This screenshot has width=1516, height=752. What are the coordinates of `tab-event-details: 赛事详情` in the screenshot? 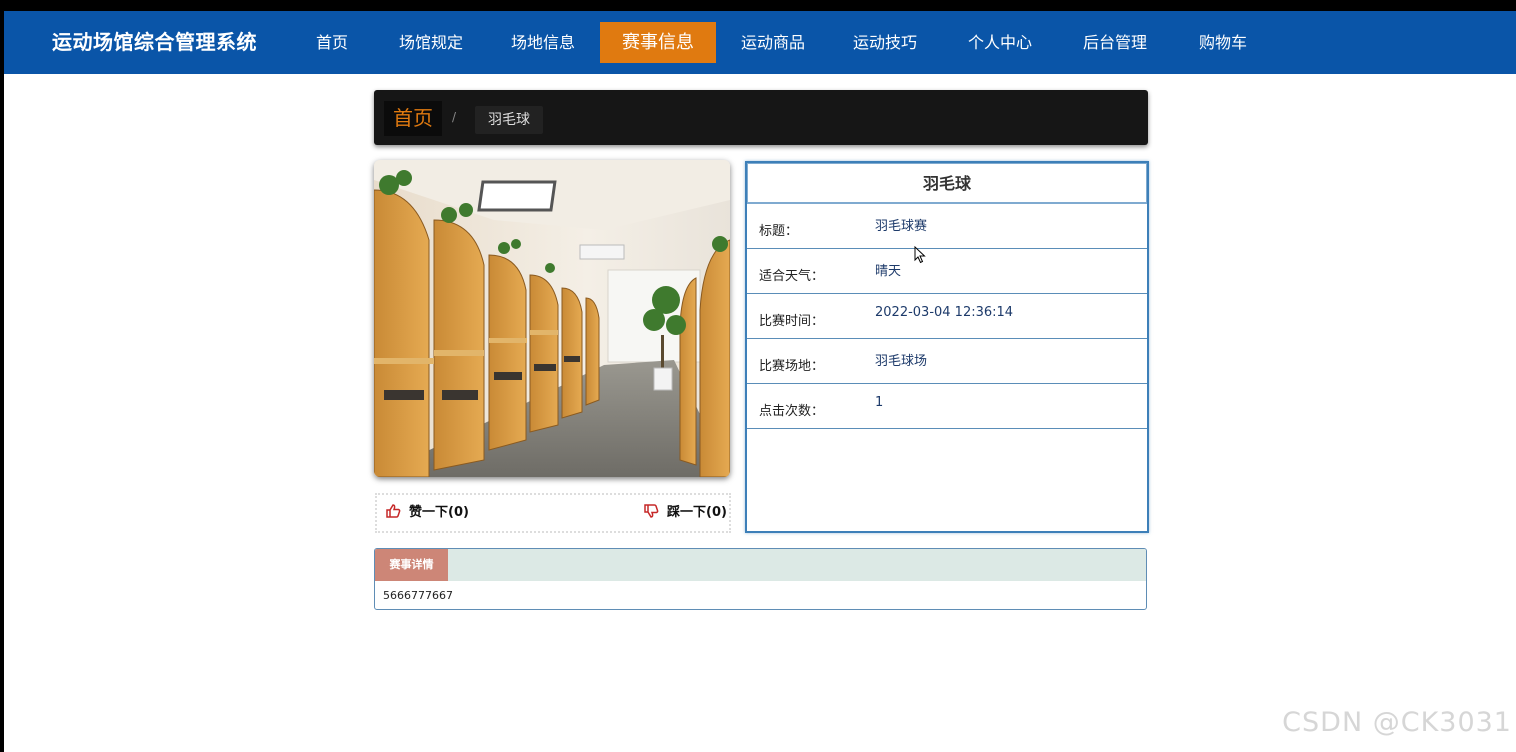 It's located at (411, 565).